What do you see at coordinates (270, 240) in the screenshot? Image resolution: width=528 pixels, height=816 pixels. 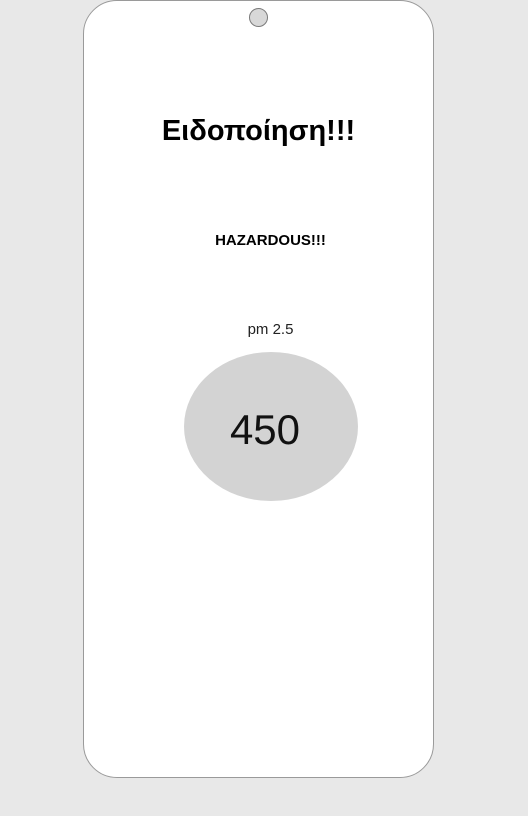 I see `air-quality-status: HAZARDOUS!!!` at bounding box center [270, 240].